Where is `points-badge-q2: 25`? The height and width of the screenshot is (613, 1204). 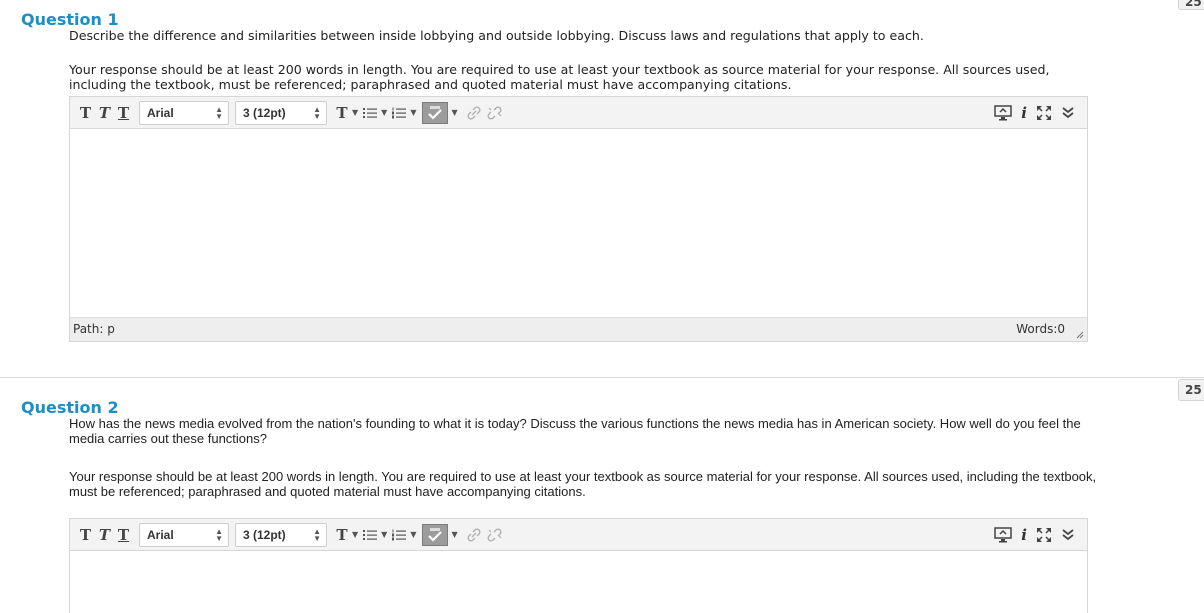 points-badge-q2: 25 is located at coordinates (1191, 390).